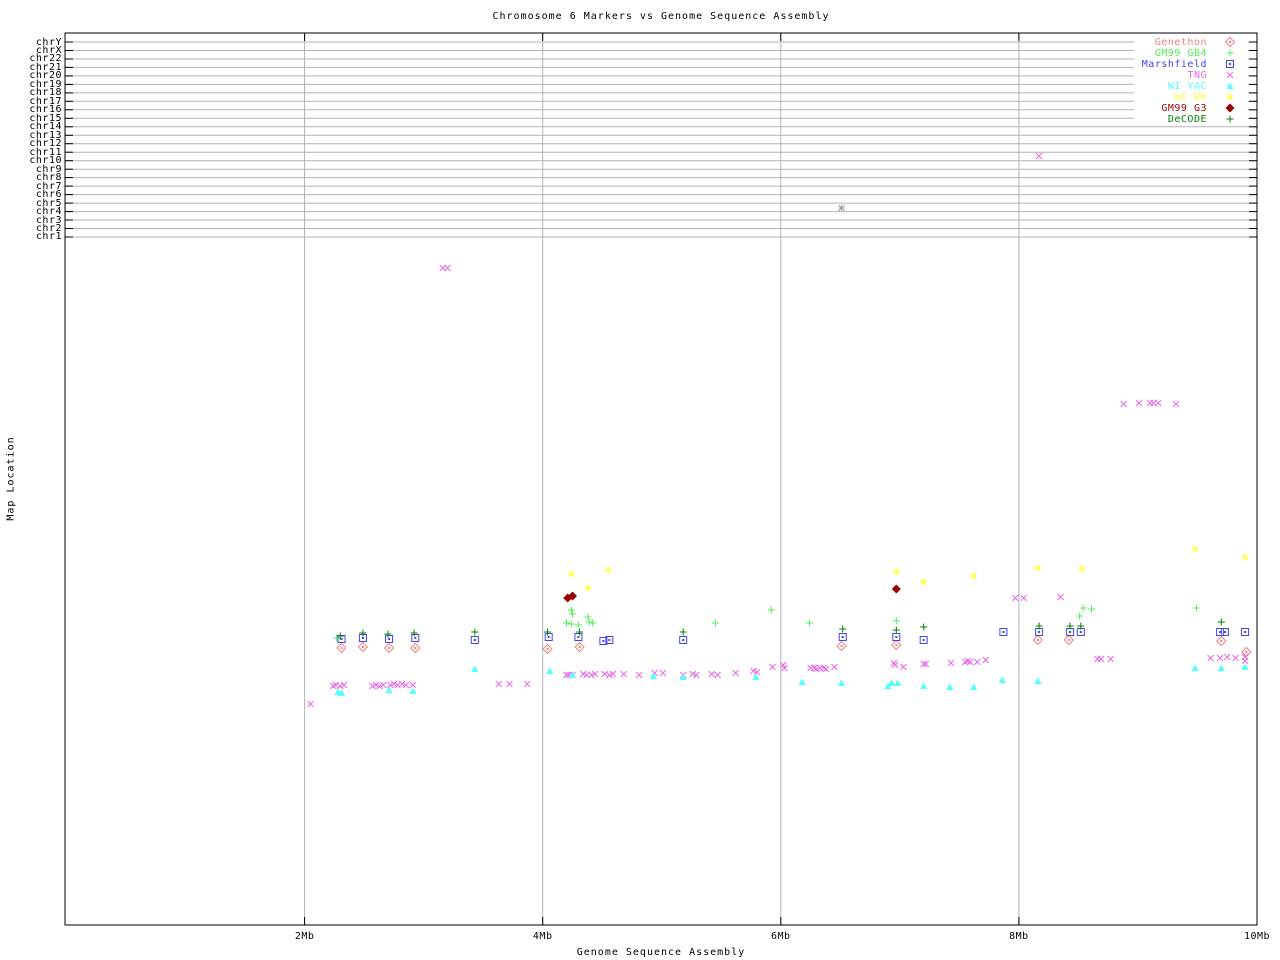  Describe the element at coordinates (1184, 108) in the screenshot. I see `legend-item-gm99-g3: GM99 G3` at that location.